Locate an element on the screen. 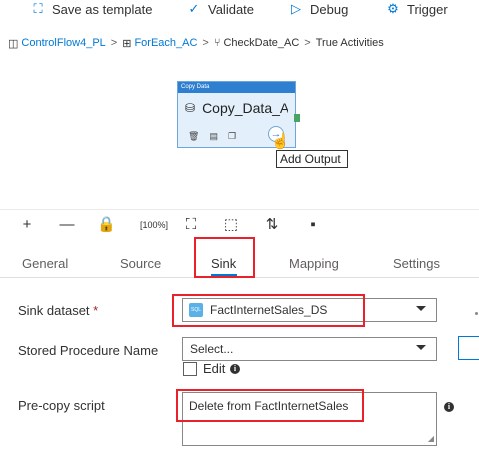  save-as-template-label: Save as template is located at coordinates (102, 9).